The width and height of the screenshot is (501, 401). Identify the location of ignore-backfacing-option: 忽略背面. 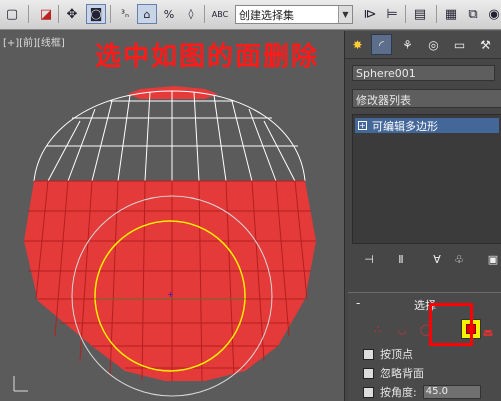
(393, 373).